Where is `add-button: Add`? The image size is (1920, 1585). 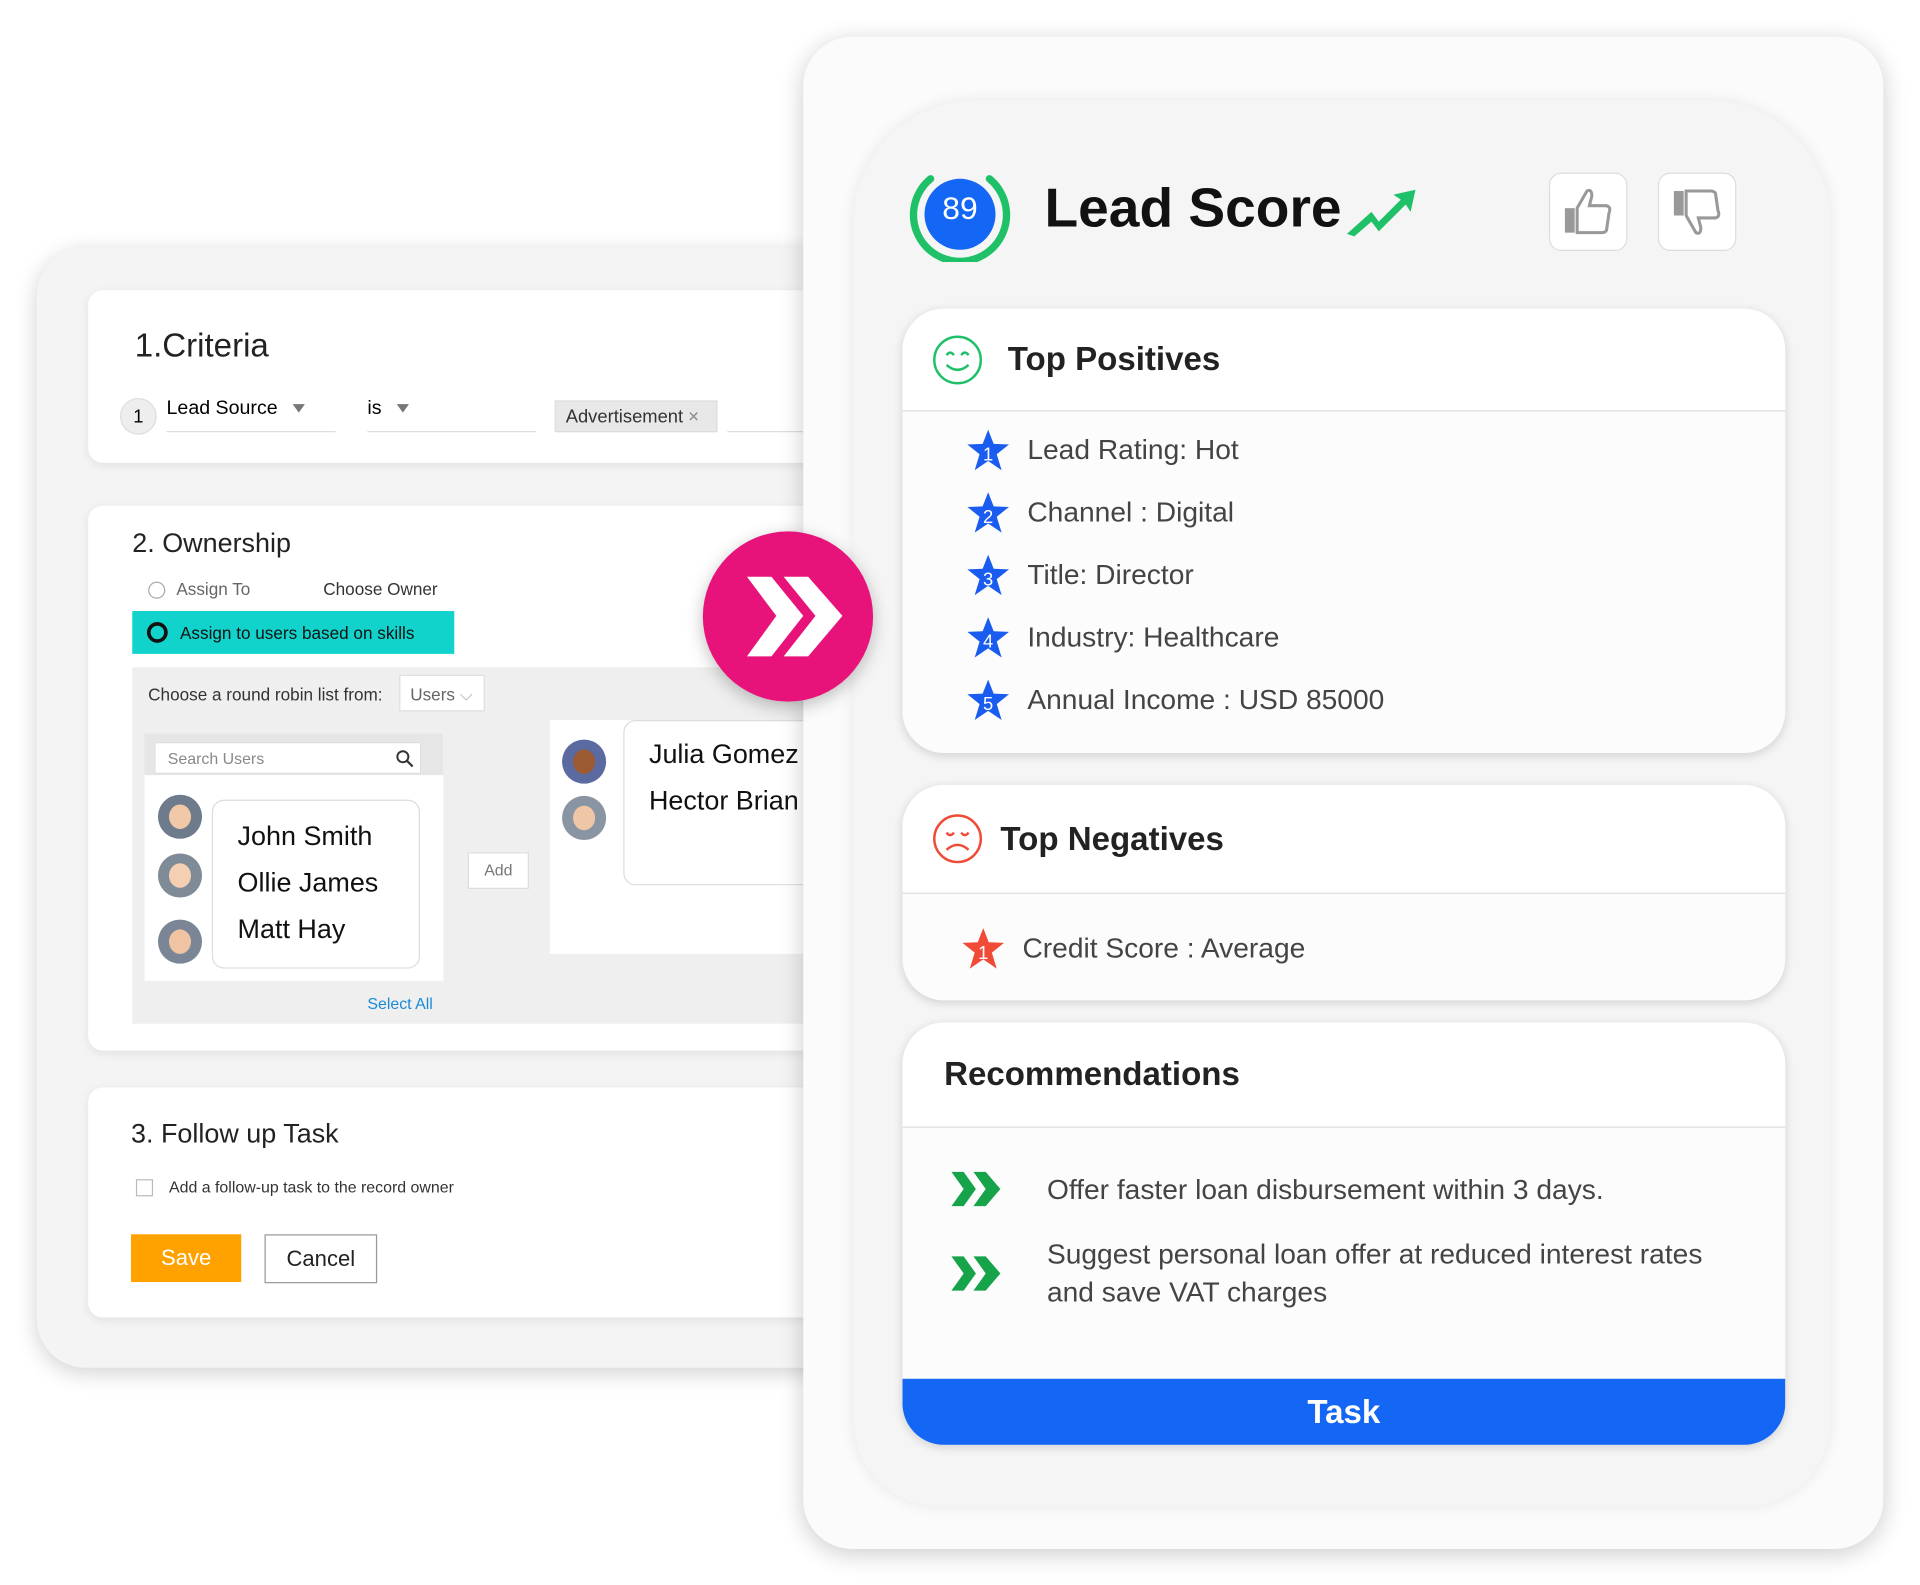
add-button: Add is located at coordinates (498, 870).